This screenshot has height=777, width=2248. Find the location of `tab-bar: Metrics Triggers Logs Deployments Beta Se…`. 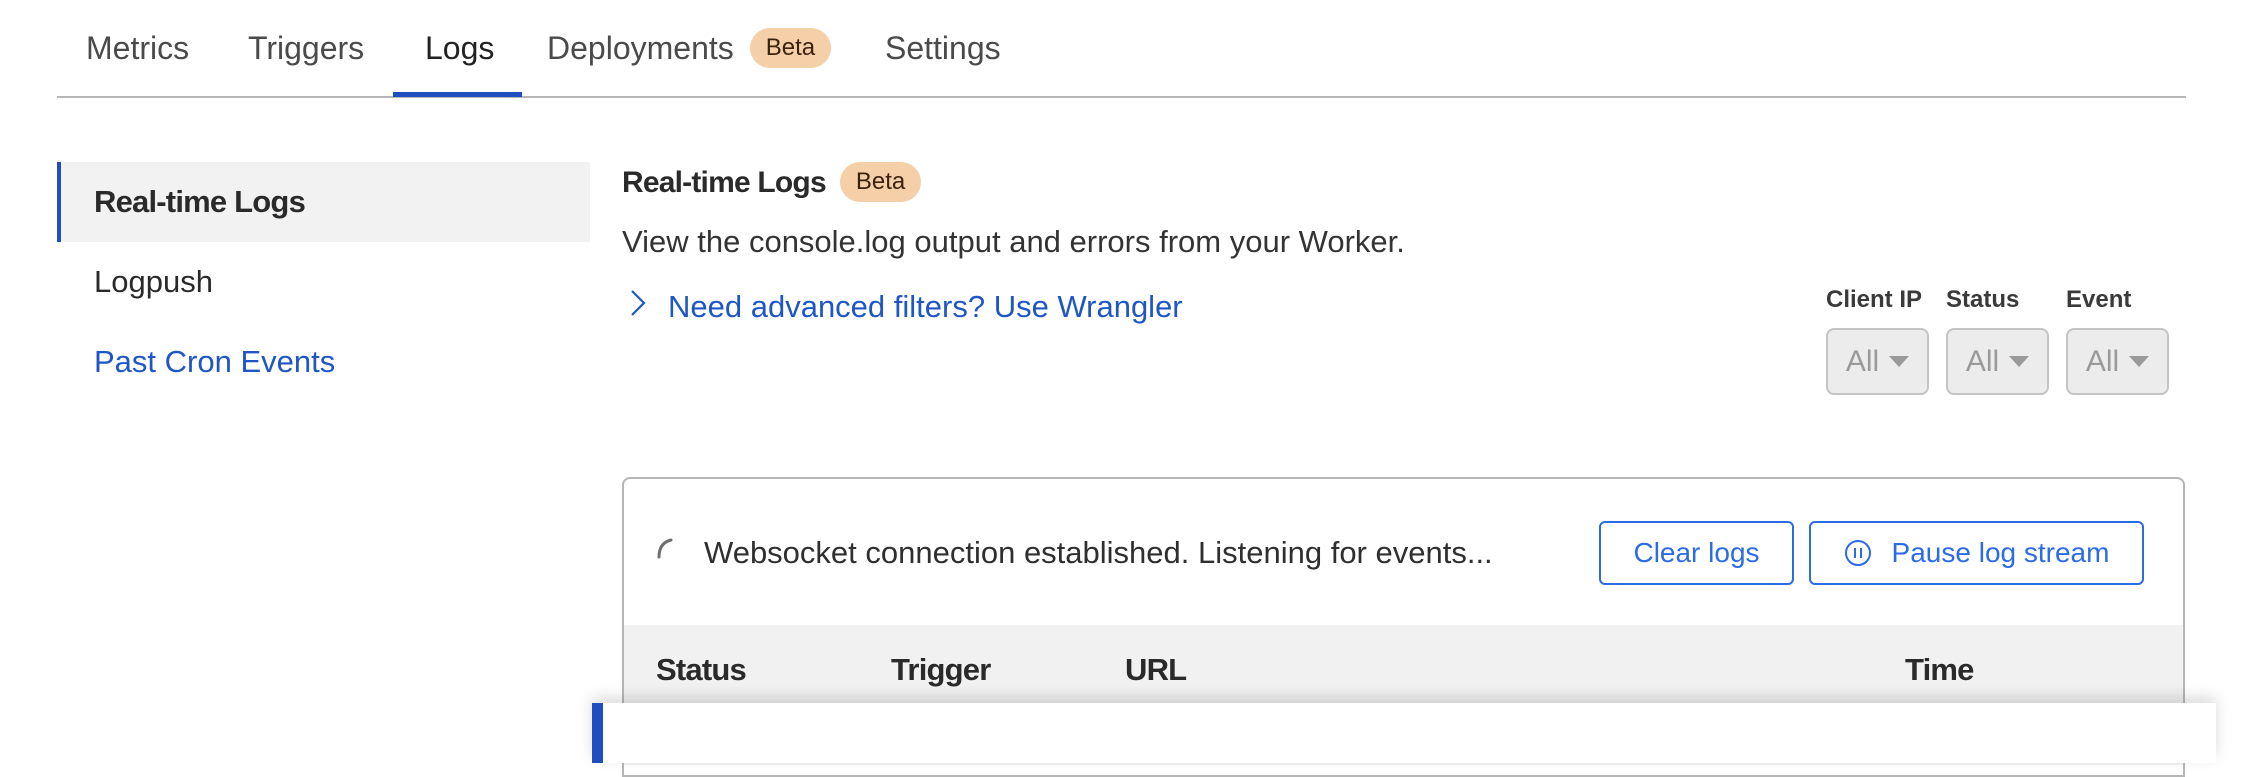

tab-bar: Metrics Triggers Logs Deployments Beta Se… is located at coordinates (1121, 49).